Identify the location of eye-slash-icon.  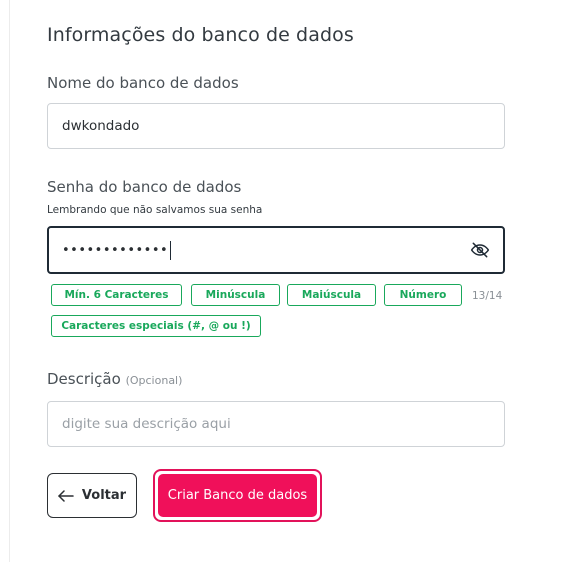
(480, 250).